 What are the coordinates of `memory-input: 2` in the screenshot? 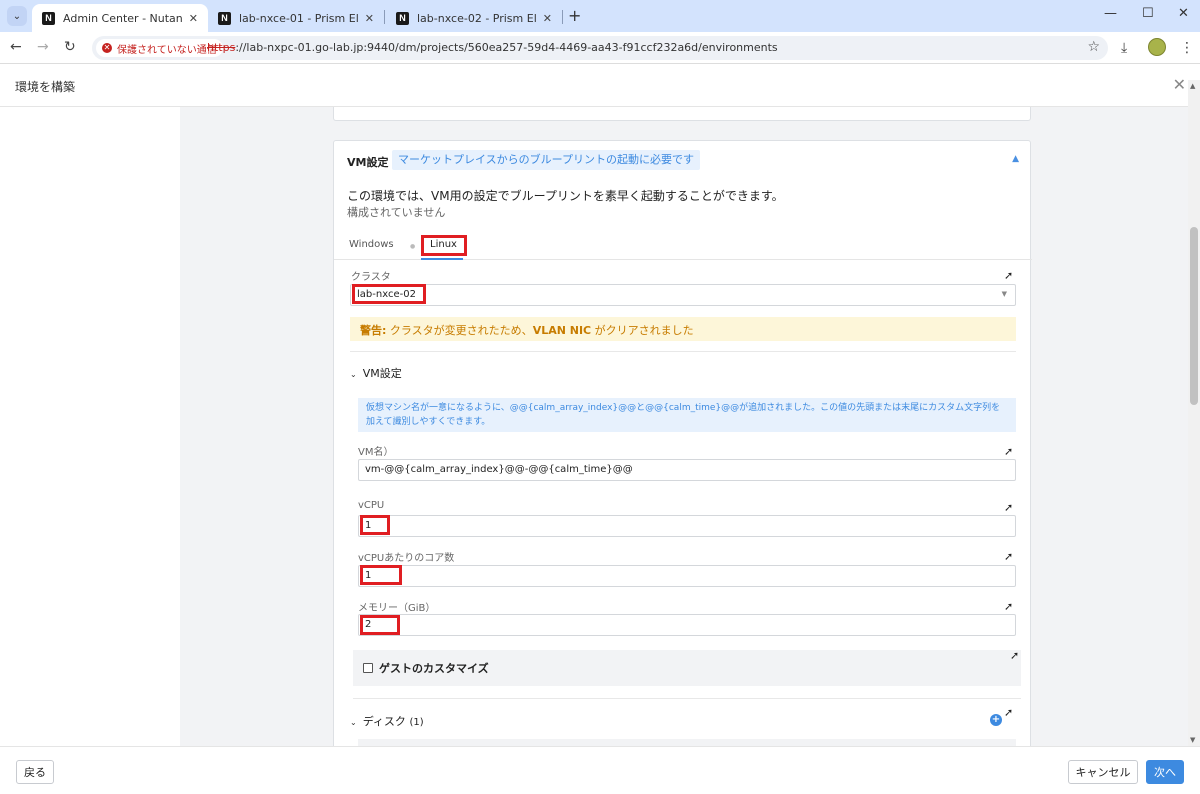 It's located at (687, 625).